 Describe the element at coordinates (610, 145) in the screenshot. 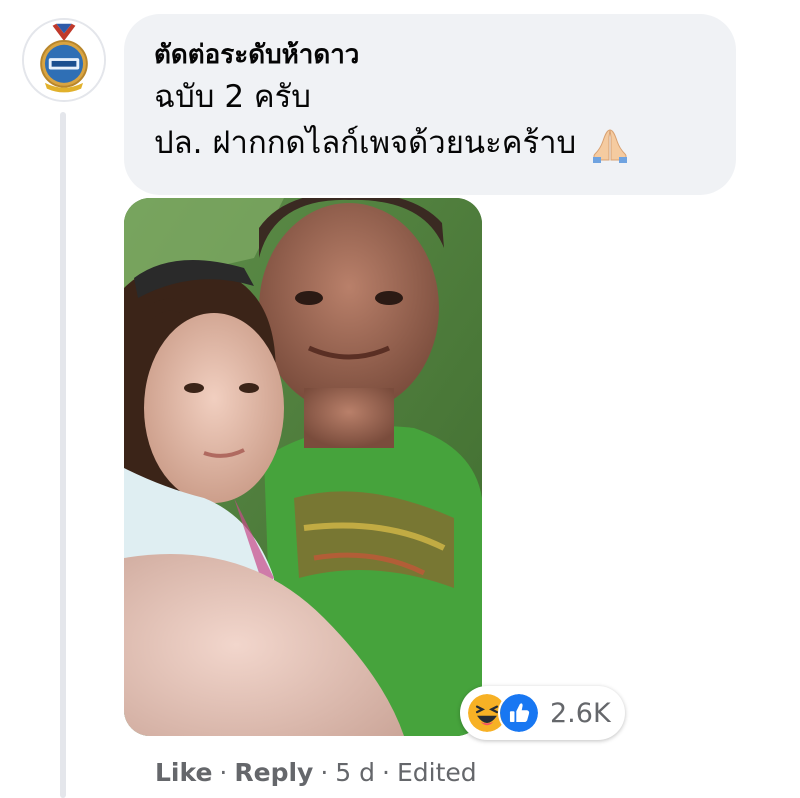

I see `folded-hands-icon` at that location.